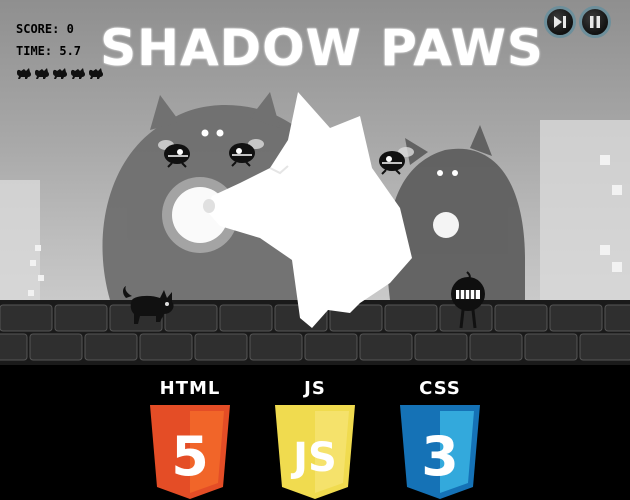  What do you see at coordinates (313, 458) in the screenshot?
I see `js-badge: JS` at bounding box center [313, 458].